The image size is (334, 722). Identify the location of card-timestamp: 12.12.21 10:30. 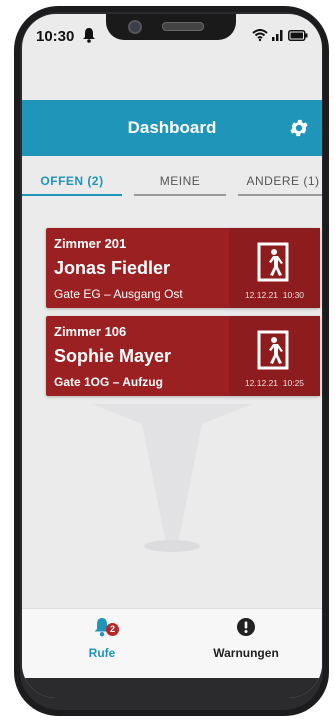
(274, 295).